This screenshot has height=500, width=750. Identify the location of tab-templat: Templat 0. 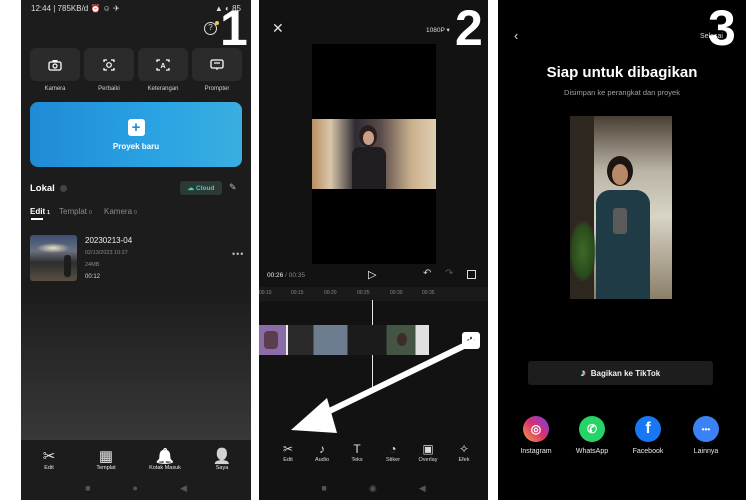
(75, 211).